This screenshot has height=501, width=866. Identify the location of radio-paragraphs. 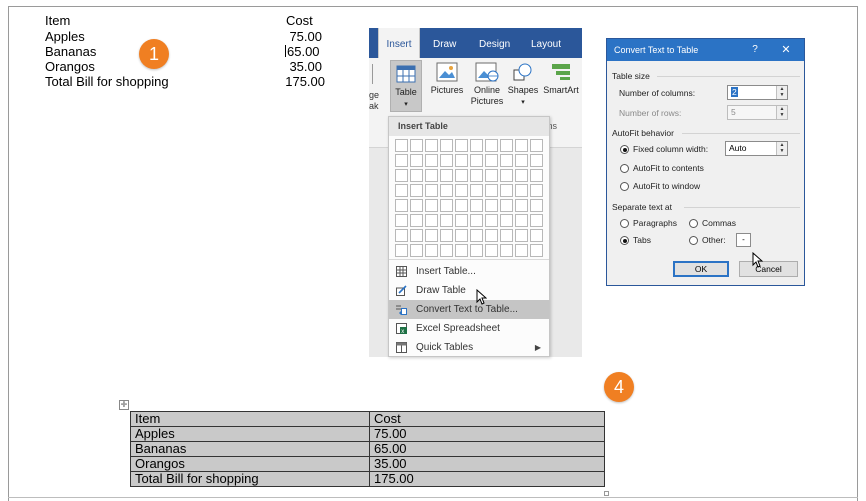
(624, 223).